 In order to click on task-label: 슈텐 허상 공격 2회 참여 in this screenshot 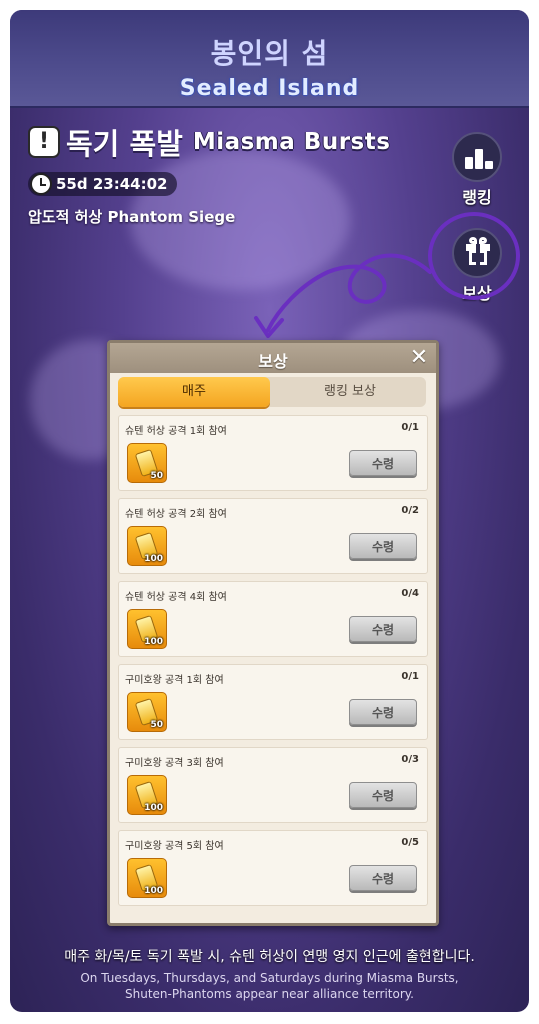, I will do `click(176, 514)`.